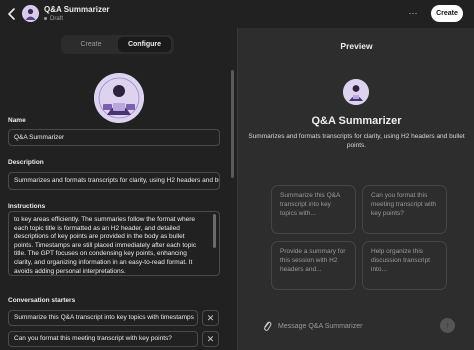  I want to click on message-composer: Message Q&A Summarizer ↑, so click(357, 326).